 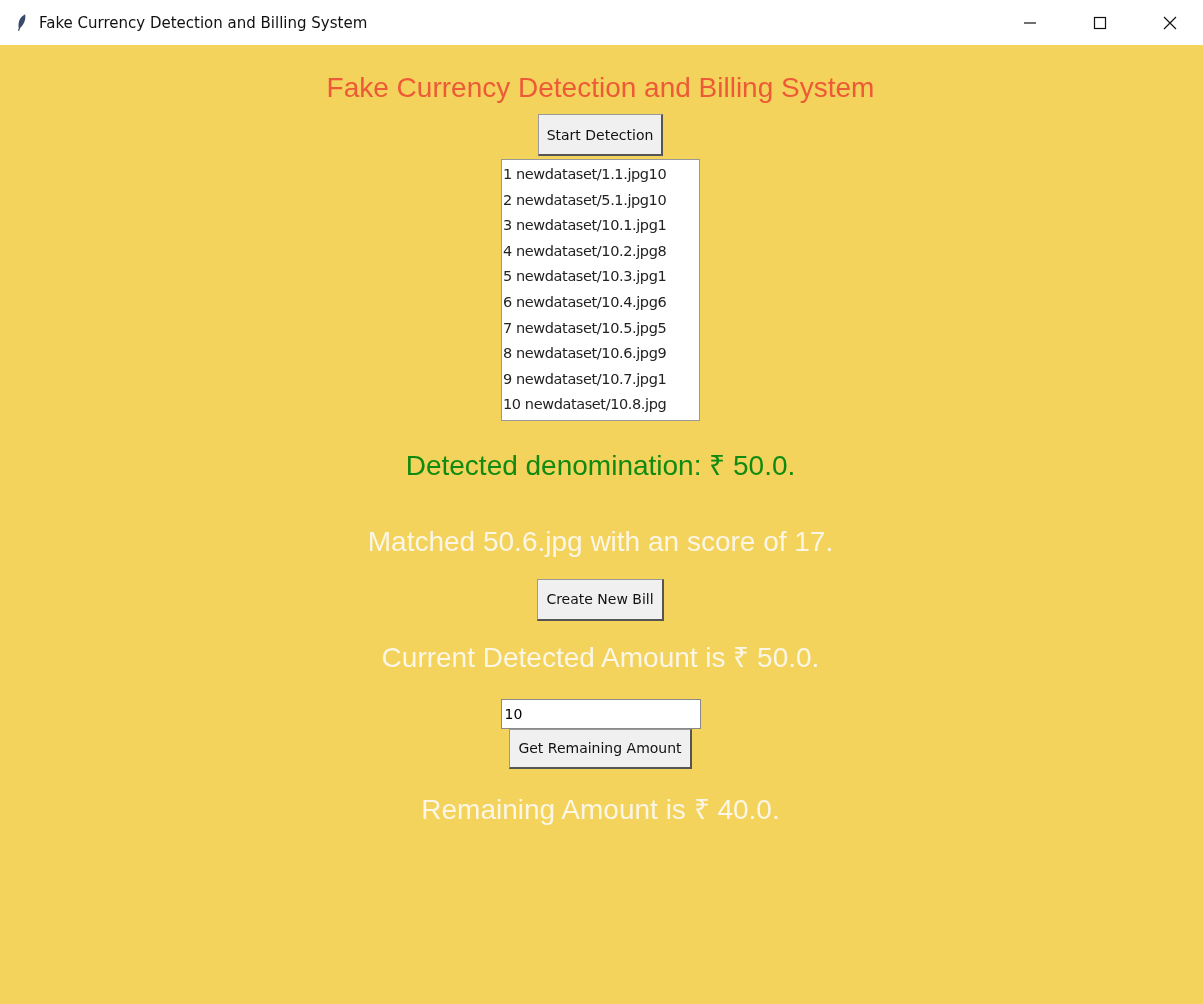 I want to click on detected-denomination: Detected denomination: ₹ 50.0., so click(x=600, y=465).